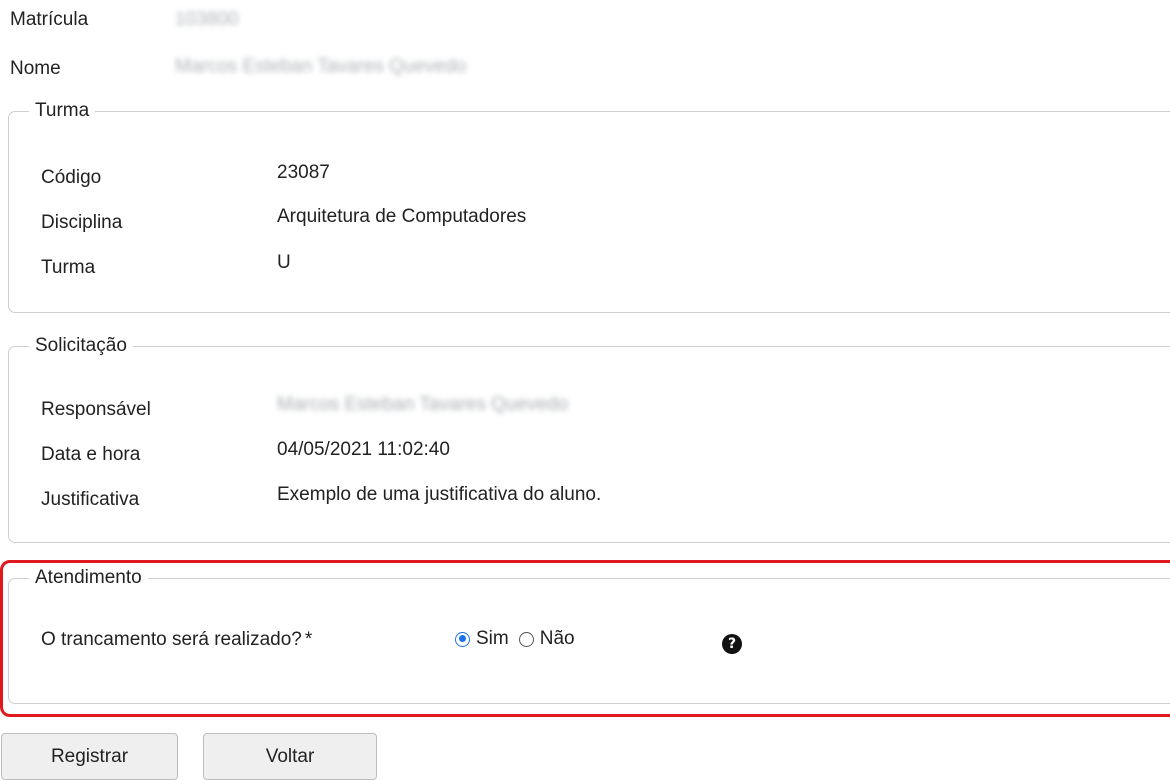 The width and height of the screenshot is (1170, 780). Describe the element at coordinates (492, 639) in the screenshot. I see `radio-sim-label: Sim` at that location.